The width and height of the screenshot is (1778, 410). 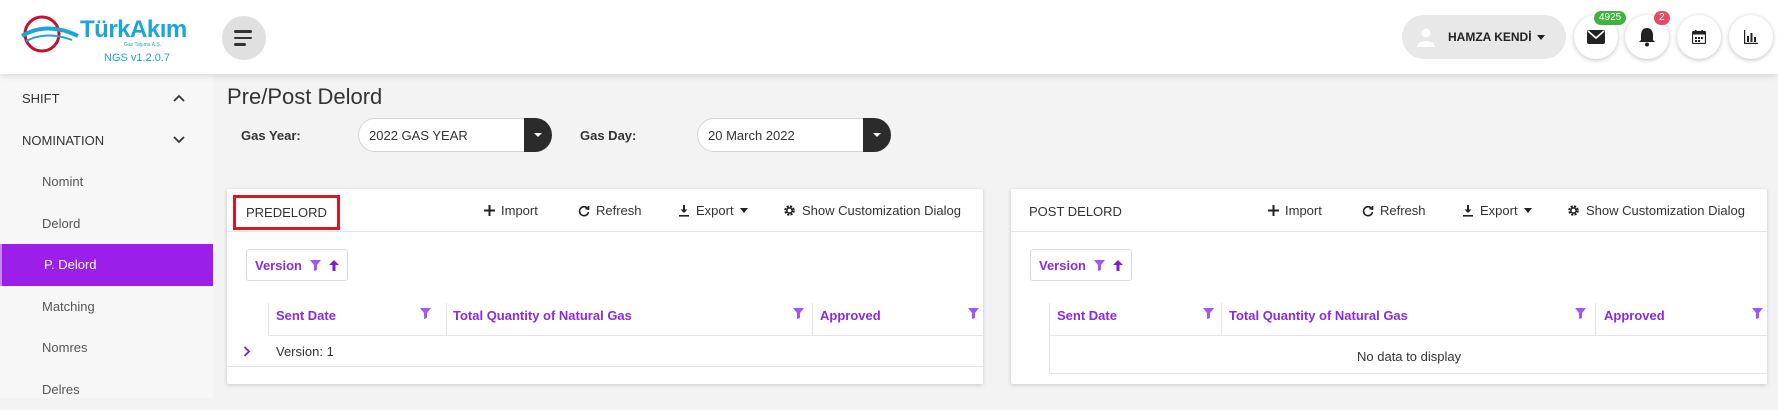 What do you see at coordinates (305, 351) in the screenshot?
I see `group-row-label: Version: 1` at bounding box center [305, 351].